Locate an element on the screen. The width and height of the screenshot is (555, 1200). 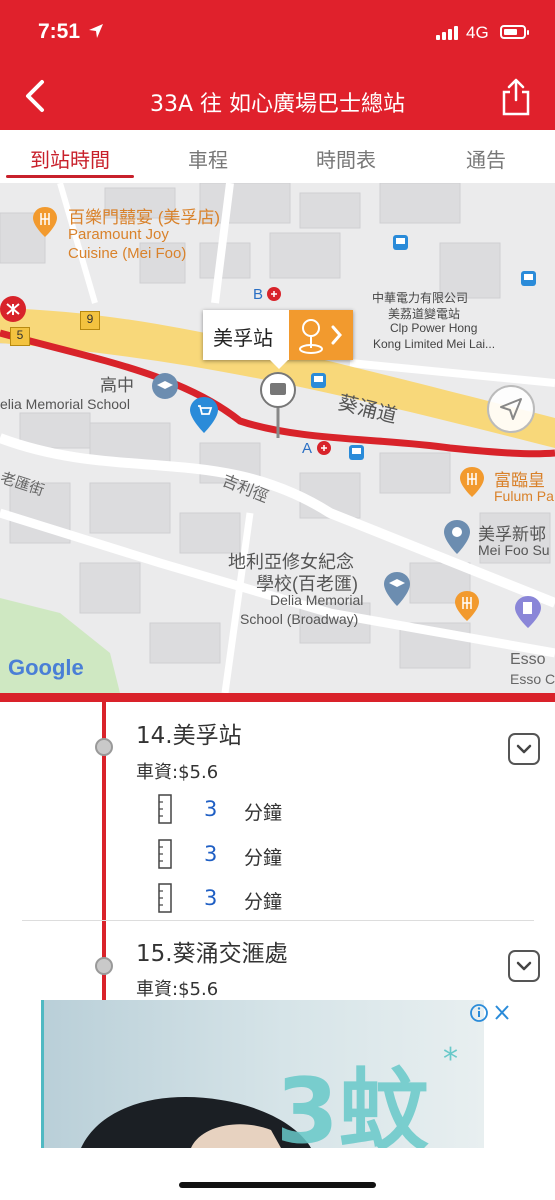
map-label-delia-en1: Delia Memorial is located at coordinates (317, 600).